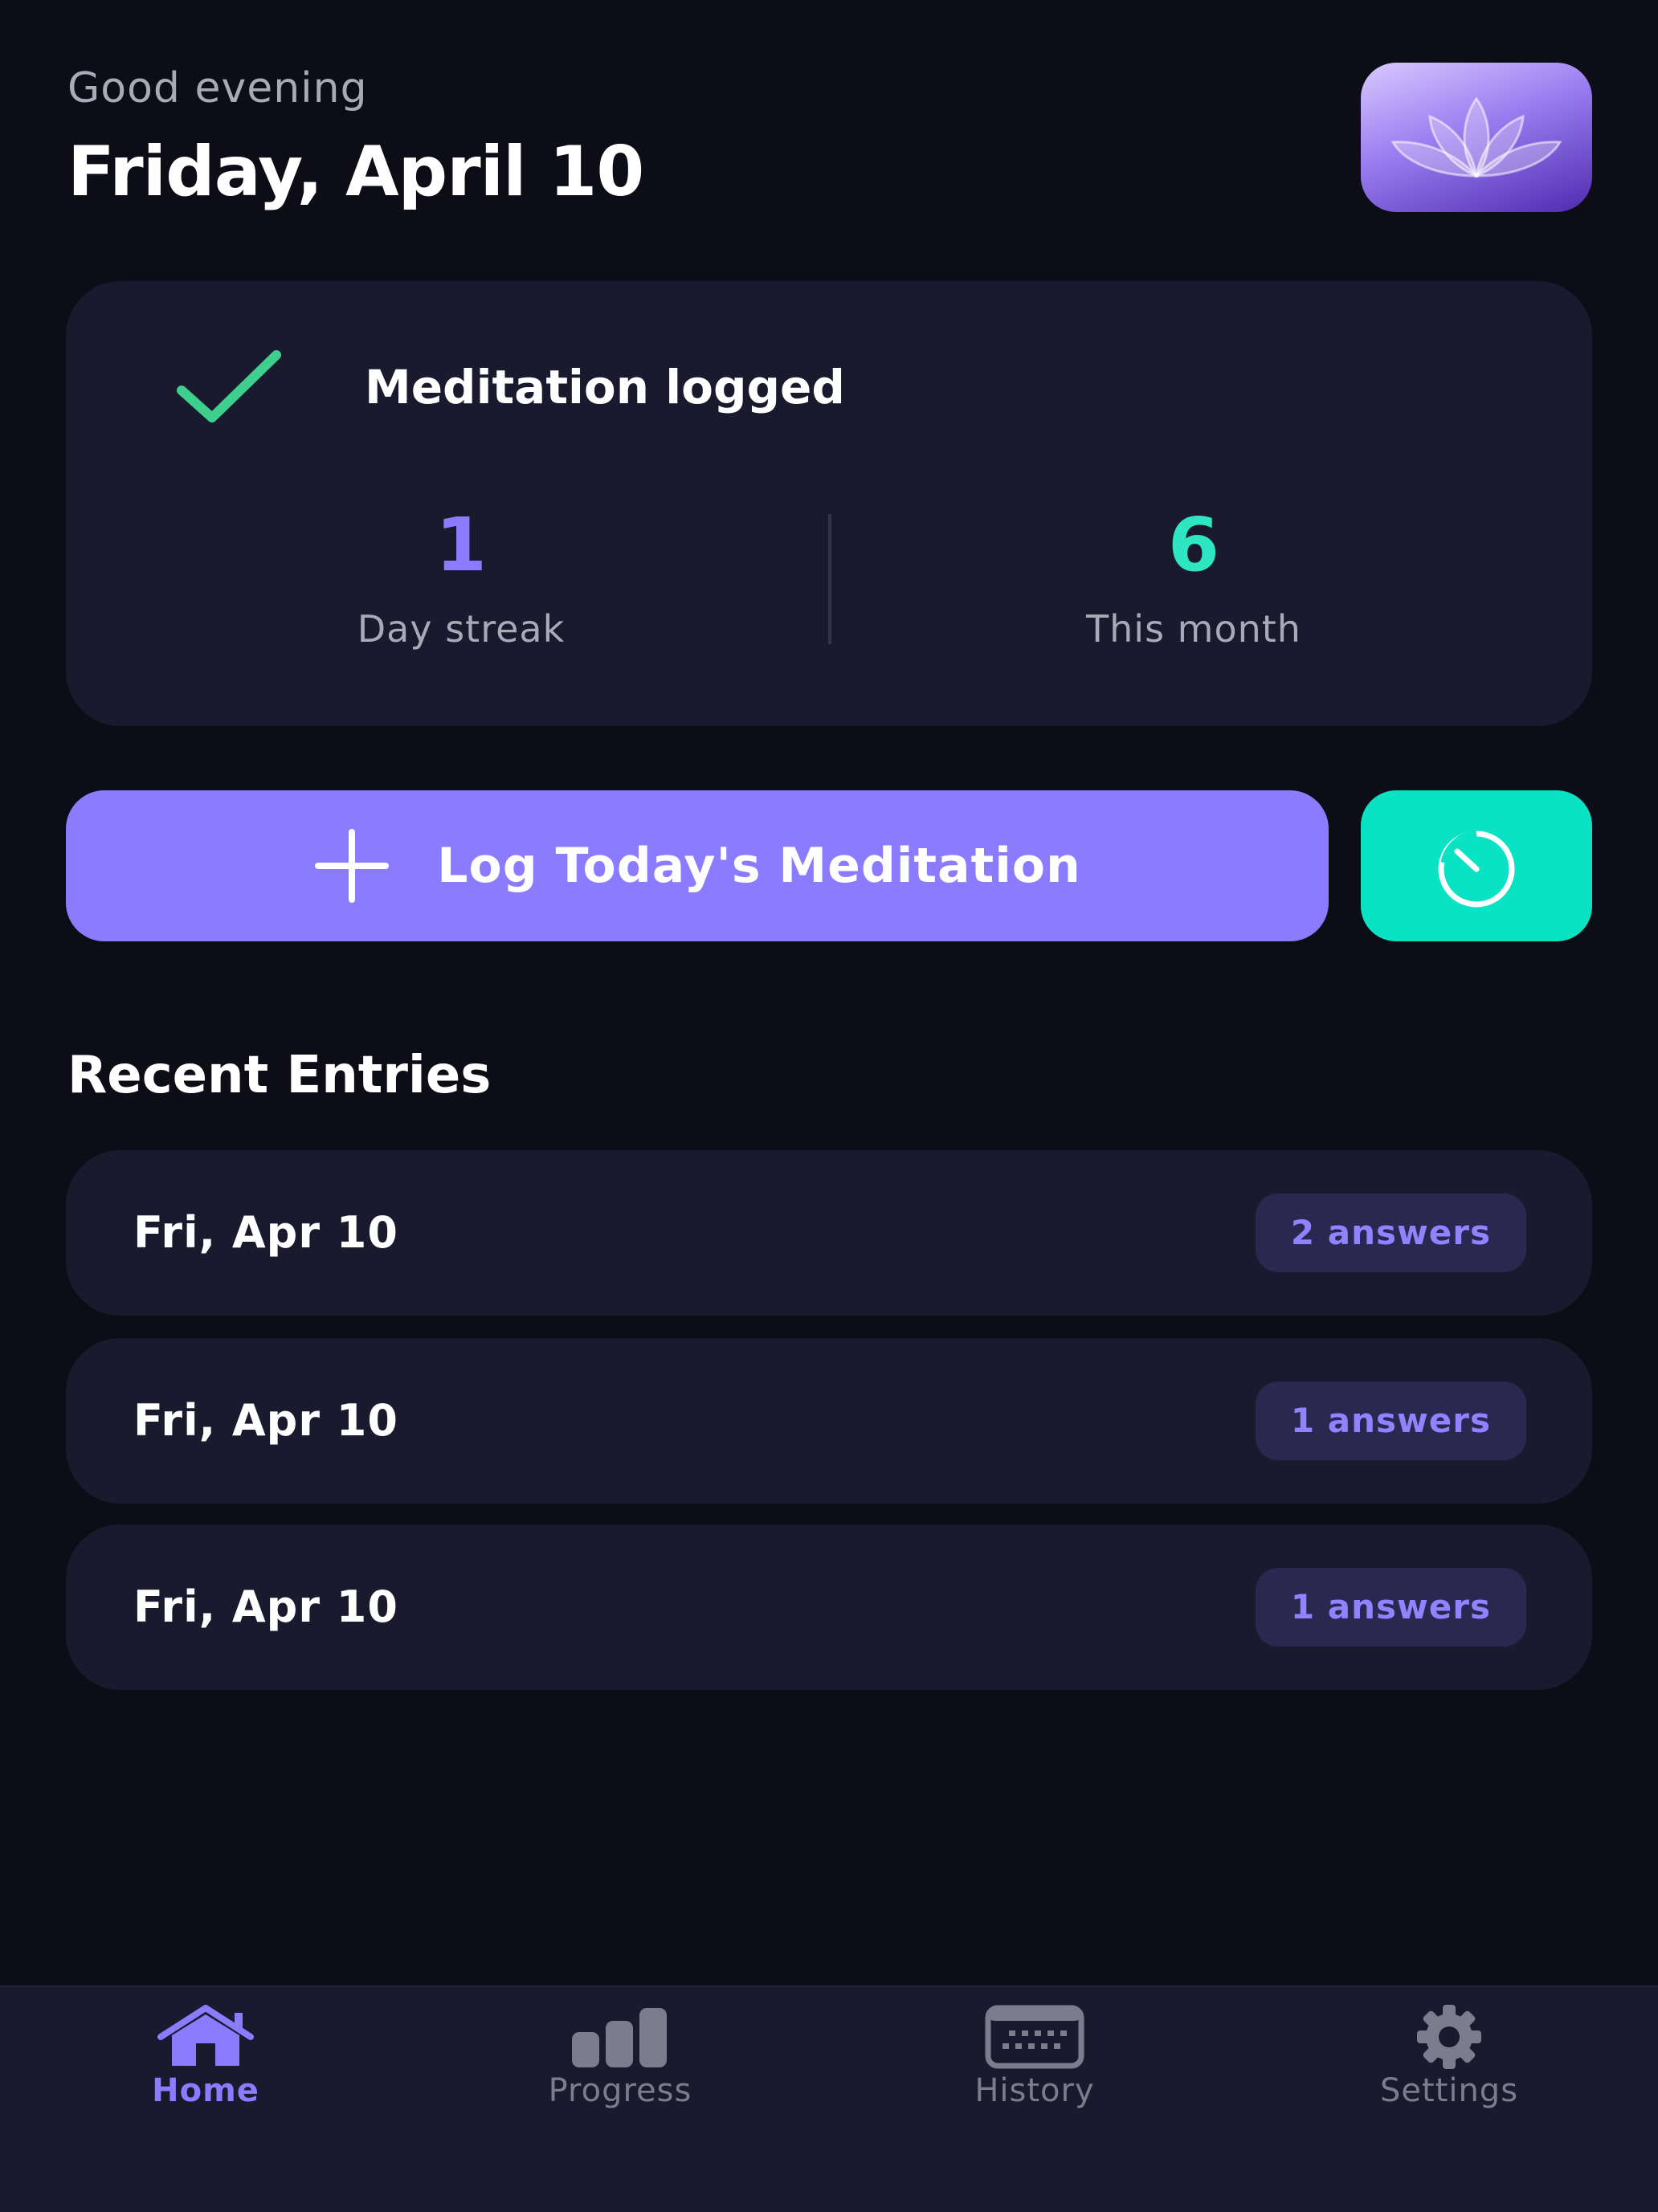  Describe the element at coordinates (1034, 2037) in the screenshot. I see `calendar-icon` at that location.